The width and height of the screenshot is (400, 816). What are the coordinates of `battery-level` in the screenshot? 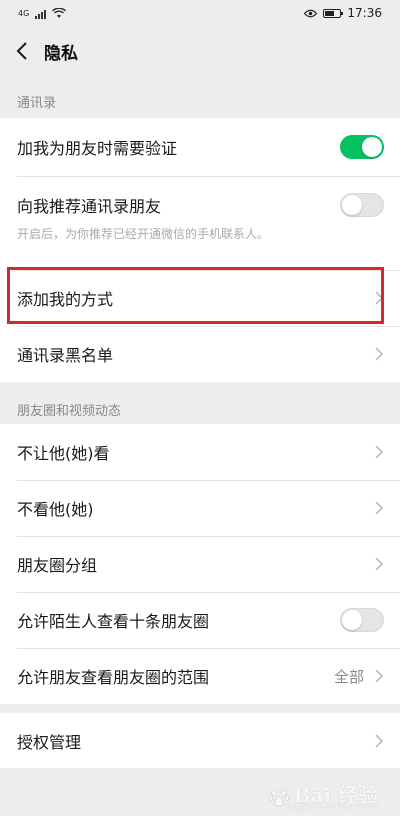 It's located at (330, 13).